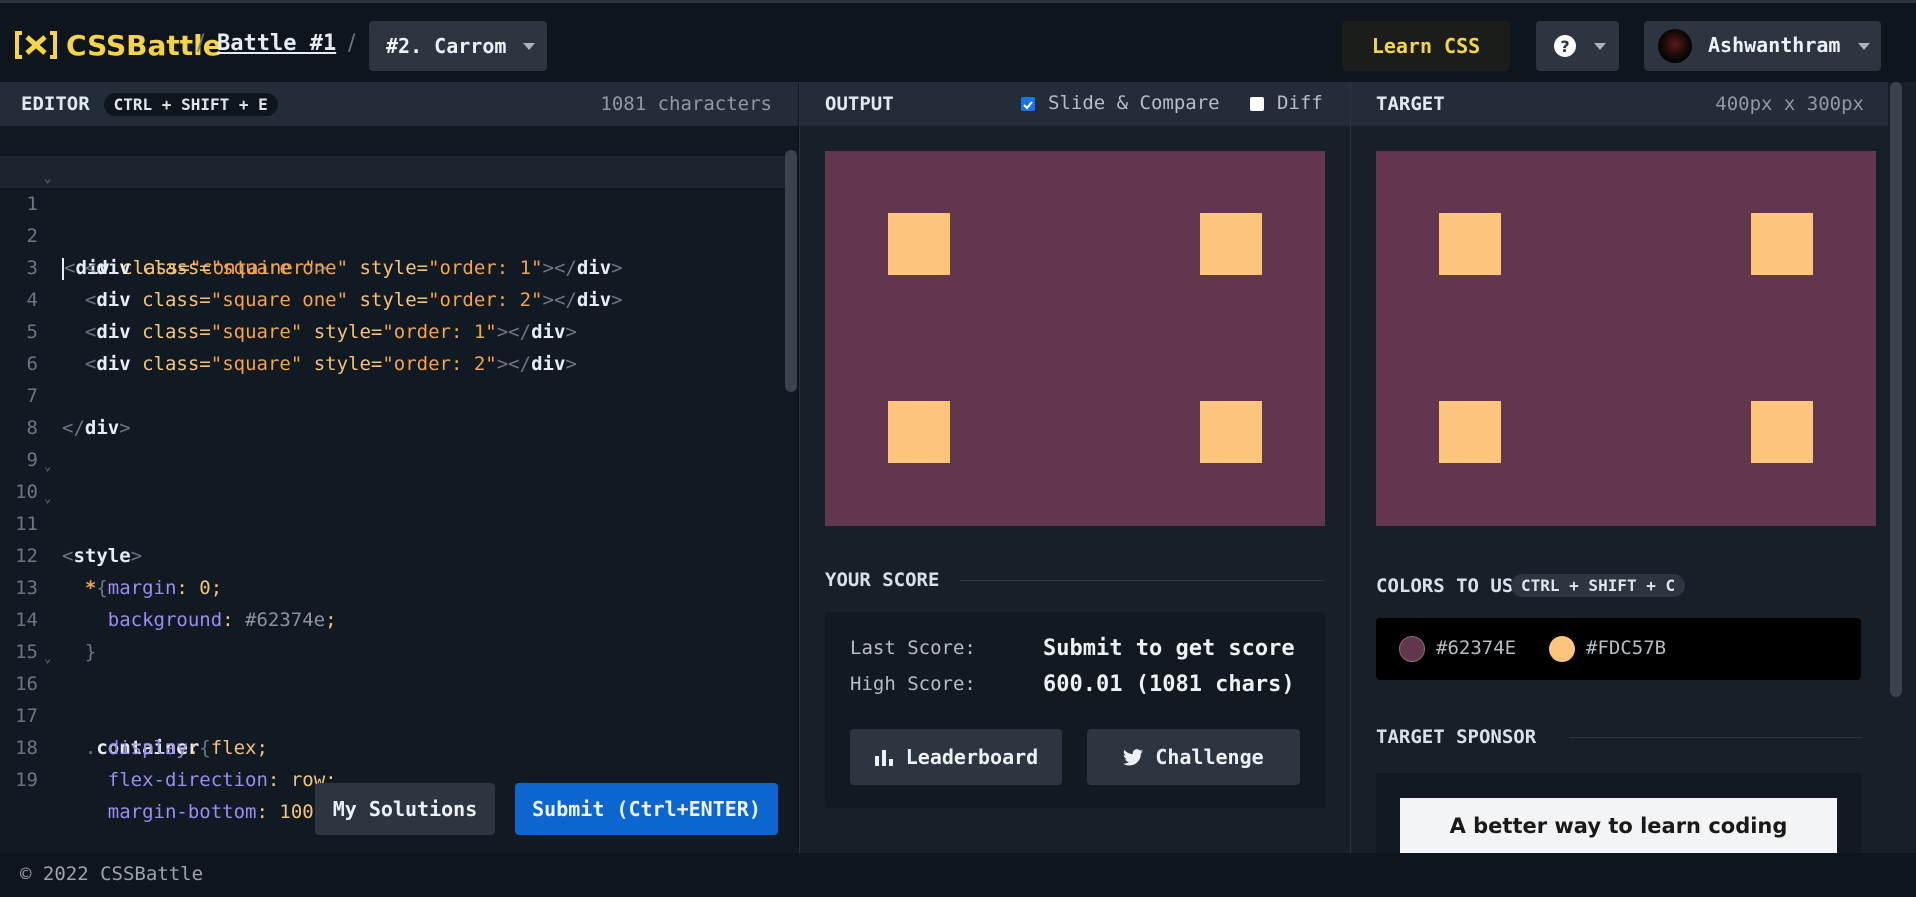 The width and height of the screenshot is (1916, 897). Describe the element at coordinates (1476, 648) in the screenshot. I see `color-hex: #62374E` at that location.